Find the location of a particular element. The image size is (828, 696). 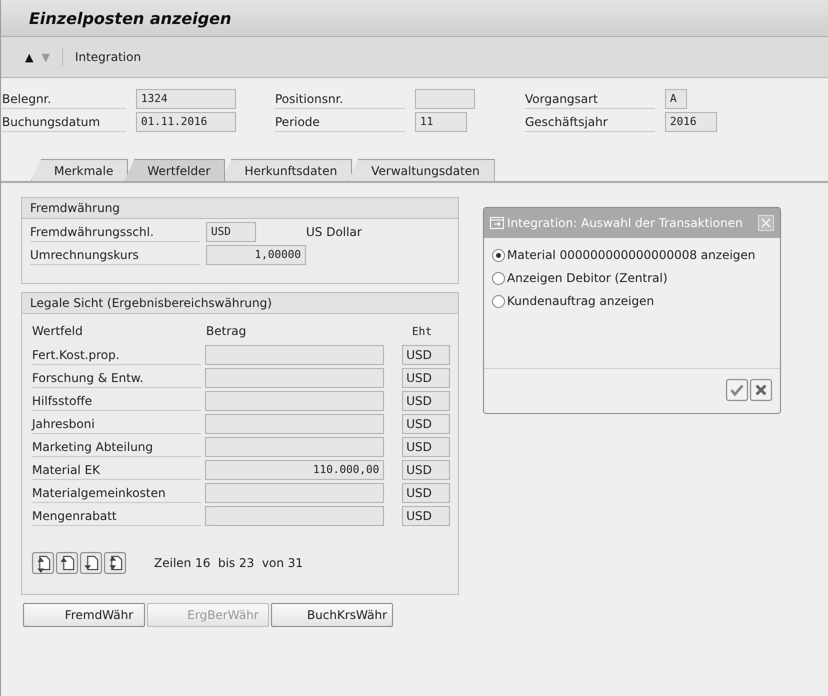

field-label: Vorgangsart is located at coordinates (590, 99).